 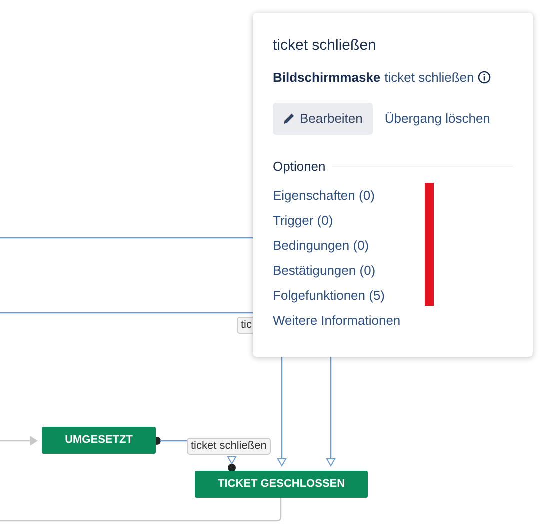 What do you see at coordinates (303, 220) in the screenshot?
I see `option-link: Trigger (0)` at bounding box center [303, 220].